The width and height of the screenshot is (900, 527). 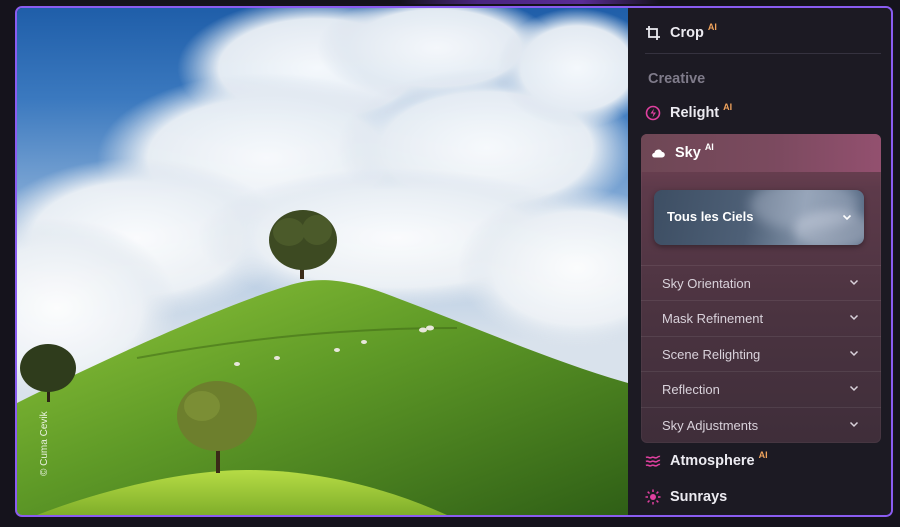 I want to click on preset-thumbnail-cloud, so click(x=829, y=227).